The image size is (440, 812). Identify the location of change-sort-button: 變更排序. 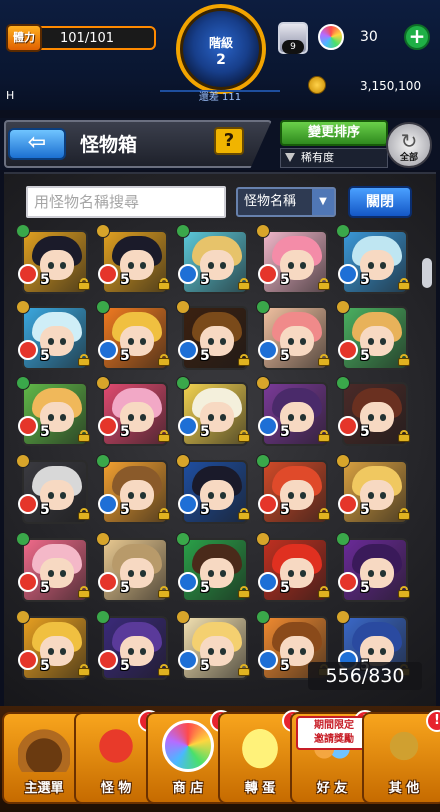
(334, 133).